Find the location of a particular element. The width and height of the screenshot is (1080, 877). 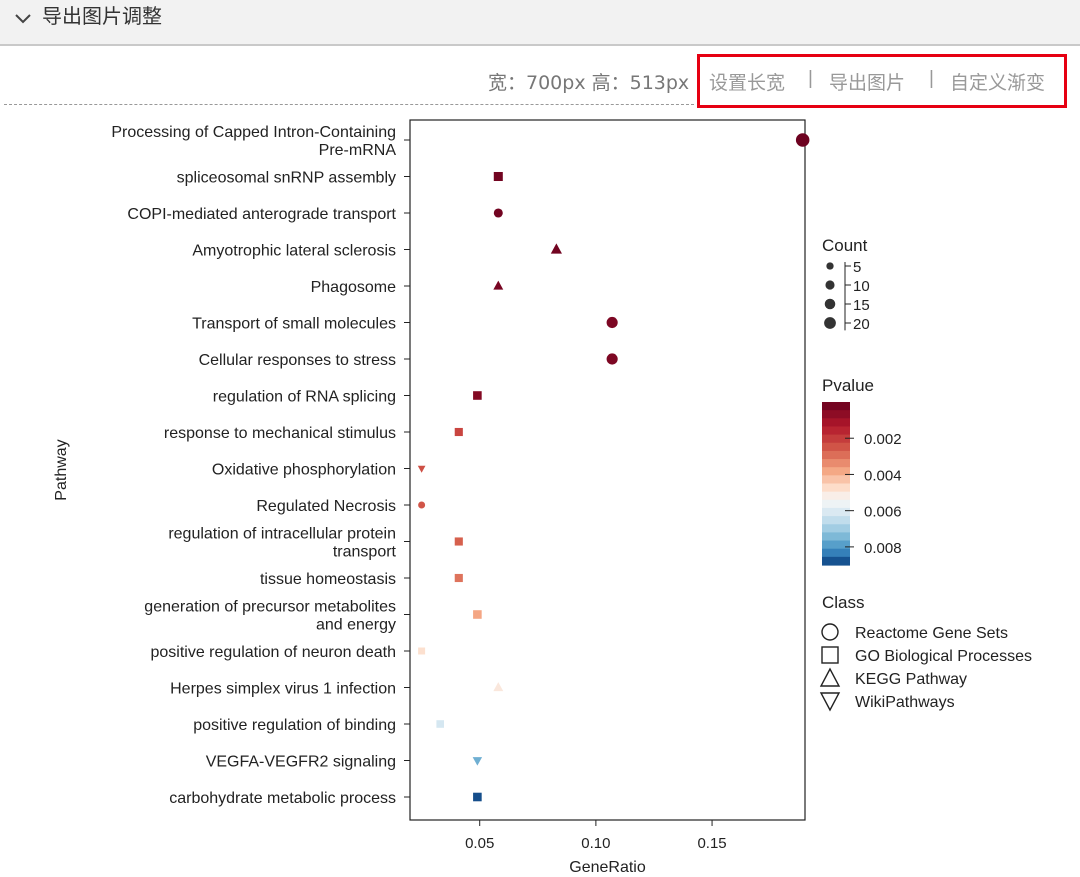

export-image-button: 导出图片 is located at coordinates (867, 81).